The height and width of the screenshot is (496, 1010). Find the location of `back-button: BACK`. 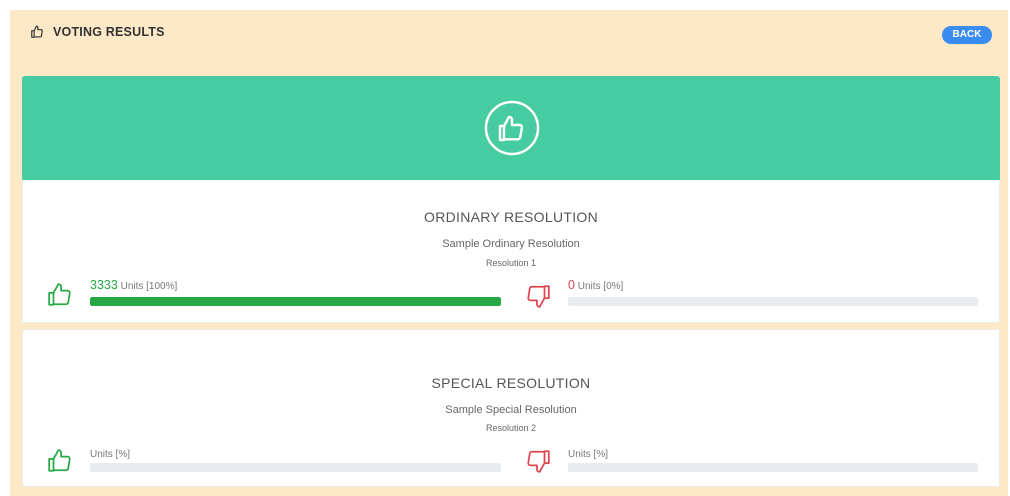

back-button: BACK is located at coordinates (967, 35).